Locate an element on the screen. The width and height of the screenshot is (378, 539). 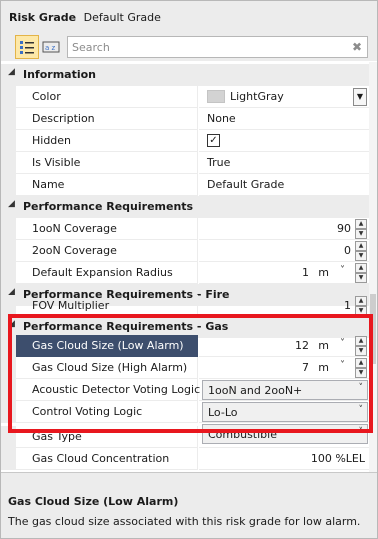
control-voting-select: Lo-Lo ˅ is located at coordinates (285, 412).